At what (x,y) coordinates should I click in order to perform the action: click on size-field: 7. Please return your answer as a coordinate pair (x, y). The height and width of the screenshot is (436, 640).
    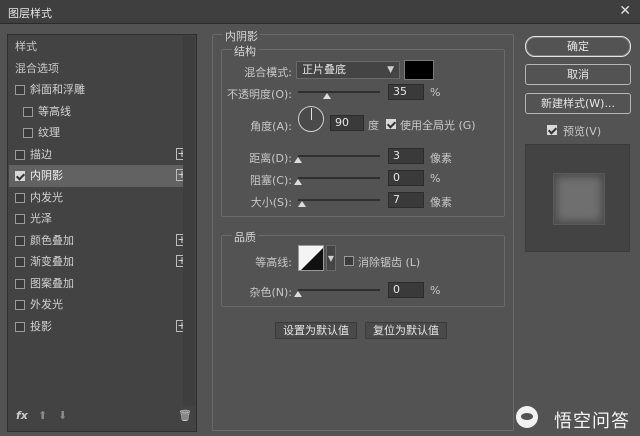
    Looking at the image, I should click on (406, 200).